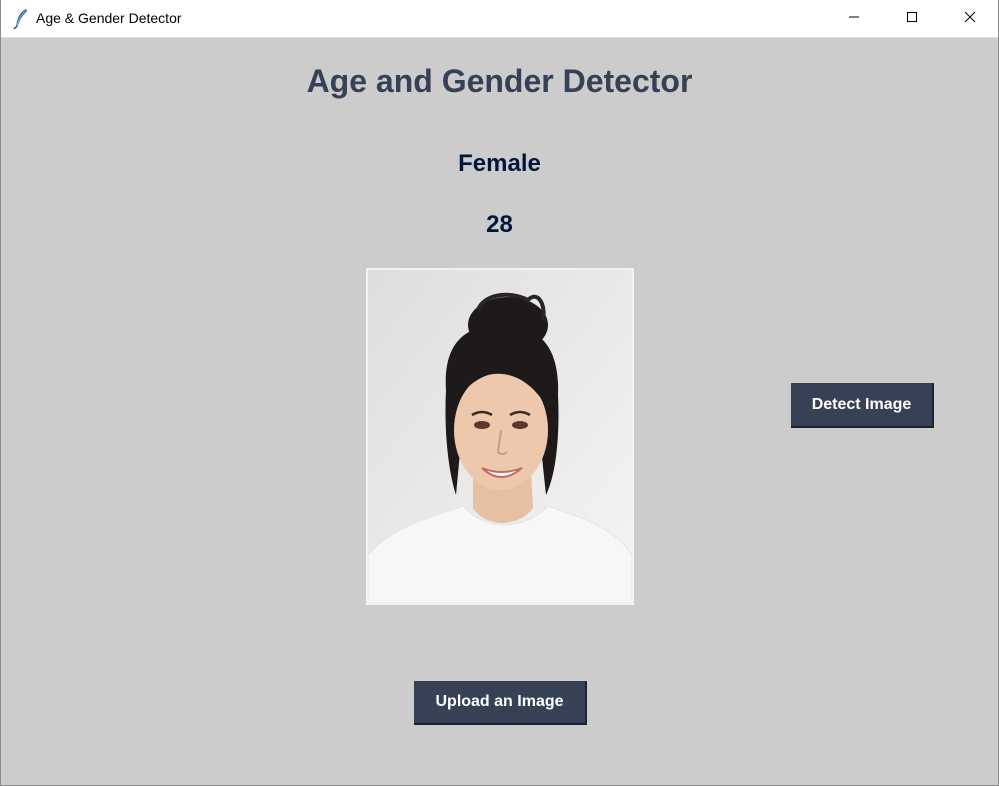  I want to click on upload-image-button: Upload an Image, so click(500, 703).